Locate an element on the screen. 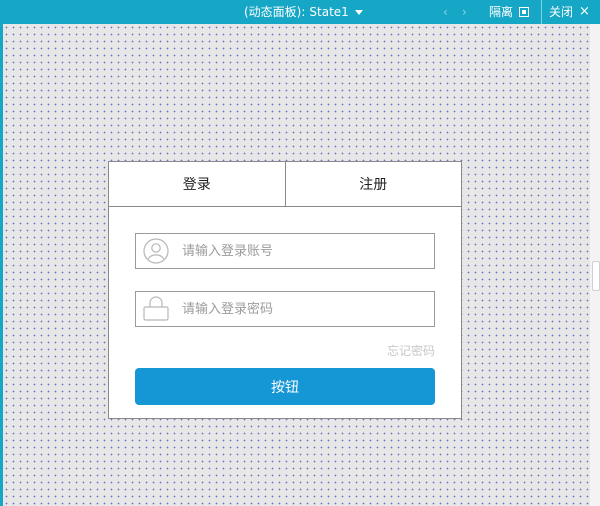 The width and height of the screenshot is (600, 506). login-submit-button: 按钮 is located at coordinates (285, 386).